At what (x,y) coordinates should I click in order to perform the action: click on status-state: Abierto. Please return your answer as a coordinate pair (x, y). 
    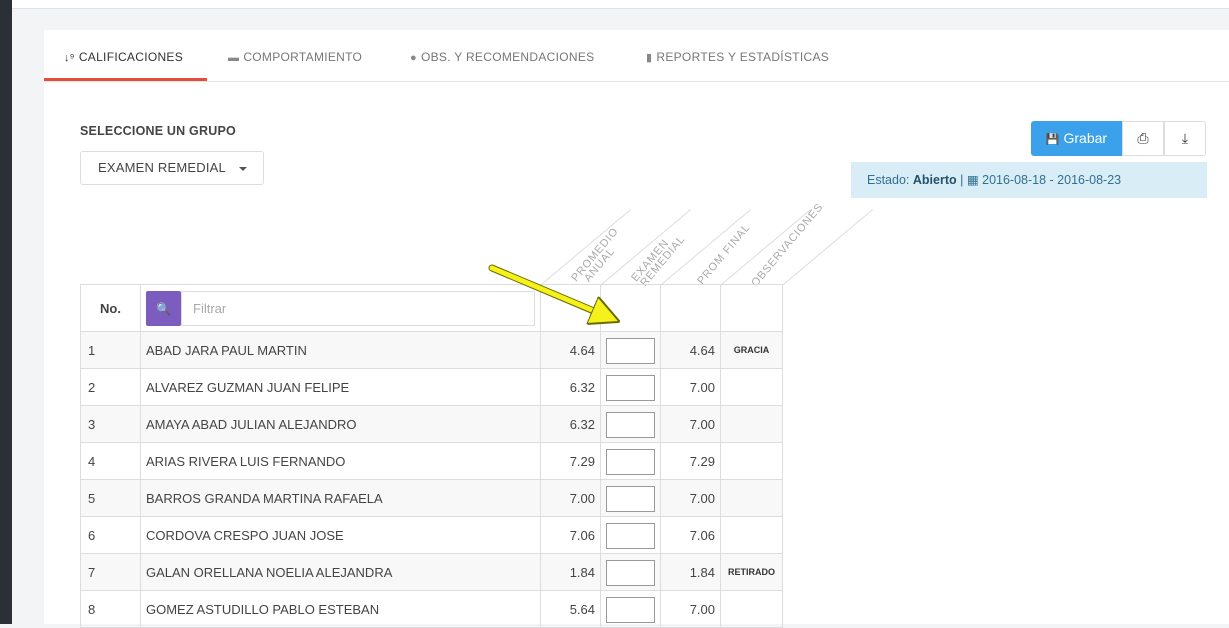
    Looking at the image, I should click on (934, 180).